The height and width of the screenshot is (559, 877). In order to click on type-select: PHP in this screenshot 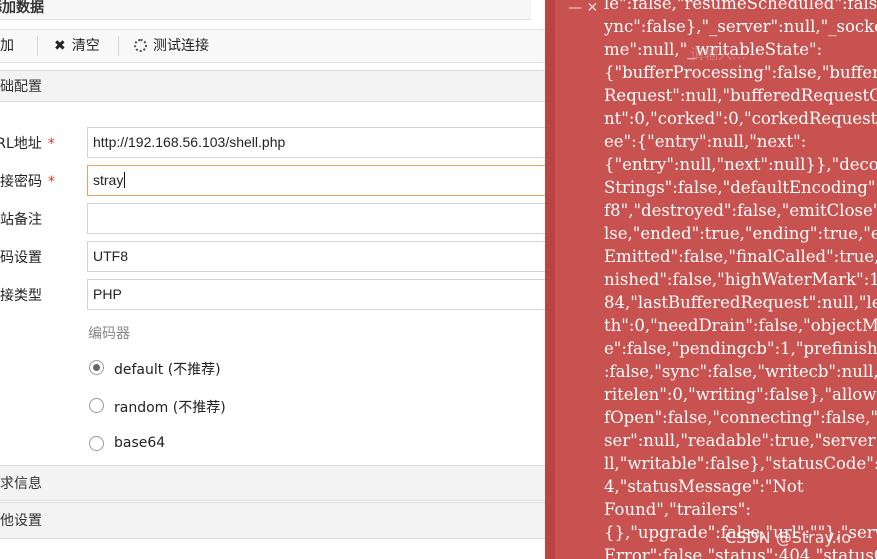, I will do `click(337, 294)`.